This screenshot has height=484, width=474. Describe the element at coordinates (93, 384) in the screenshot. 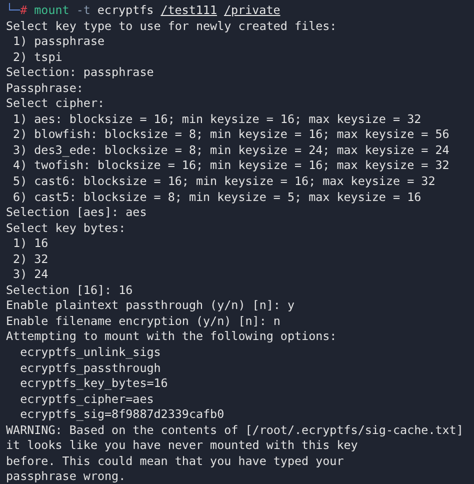

I see `output-line: ecryptfs_key_bytes=16` at that location.